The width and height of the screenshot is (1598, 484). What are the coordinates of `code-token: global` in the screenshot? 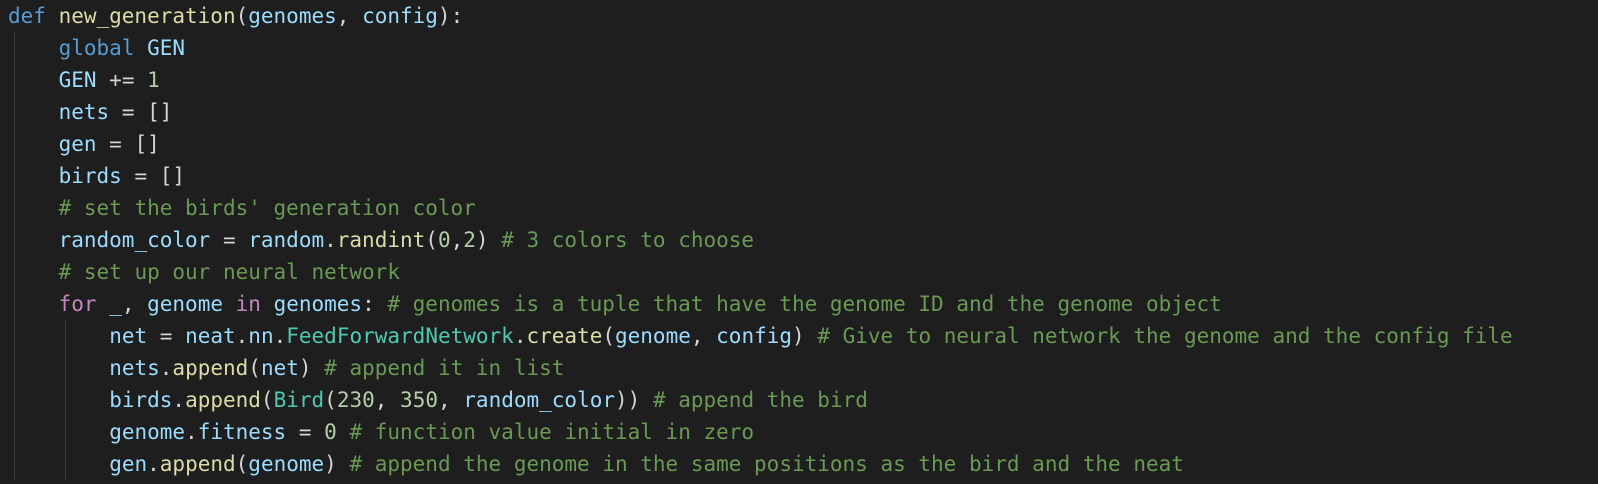 It's located at (103, 48).